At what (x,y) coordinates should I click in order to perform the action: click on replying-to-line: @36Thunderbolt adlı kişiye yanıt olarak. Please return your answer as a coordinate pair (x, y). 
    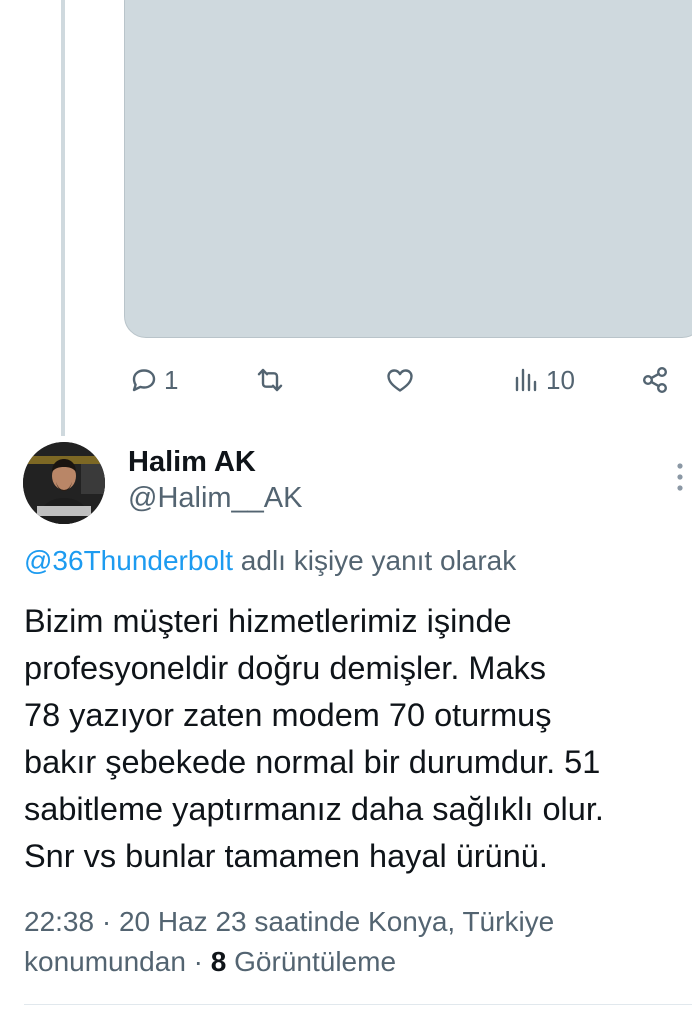
    Looking at the image, I should click on (270, 561).